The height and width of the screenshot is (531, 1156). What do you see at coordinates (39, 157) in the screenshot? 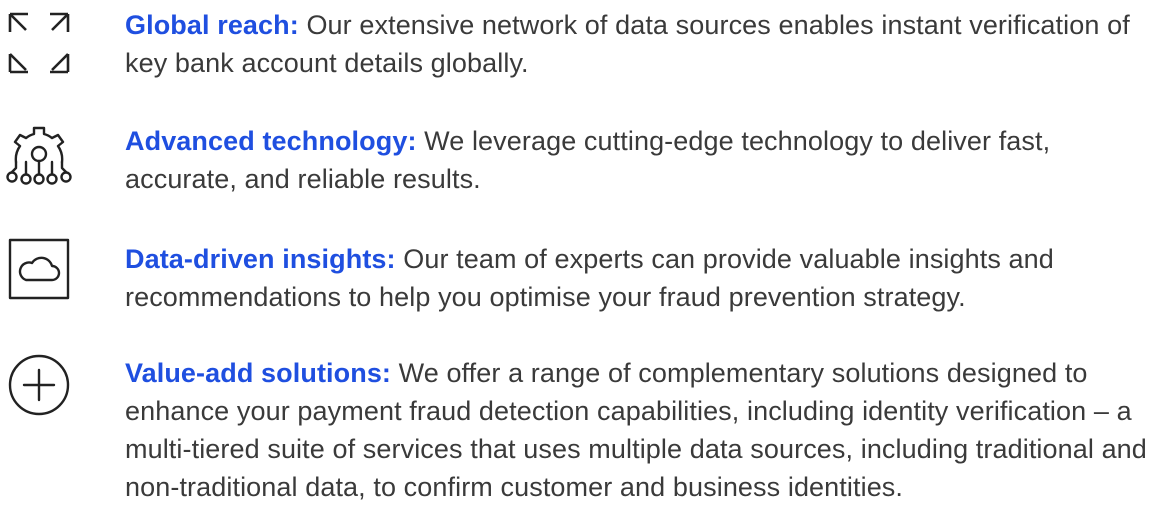
I see `gear-circuit-icon` at bounding box center [39, 157].